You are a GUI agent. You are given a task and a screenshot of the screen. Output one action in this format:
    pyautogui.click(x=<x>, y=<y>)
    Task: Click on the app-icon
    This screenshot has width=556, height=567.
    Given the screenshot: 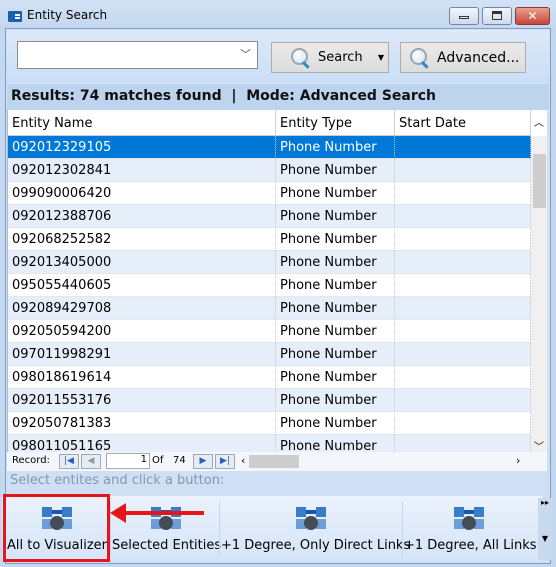 What is the action you would take?
    pyautogui.click(x=15, y=16)
    